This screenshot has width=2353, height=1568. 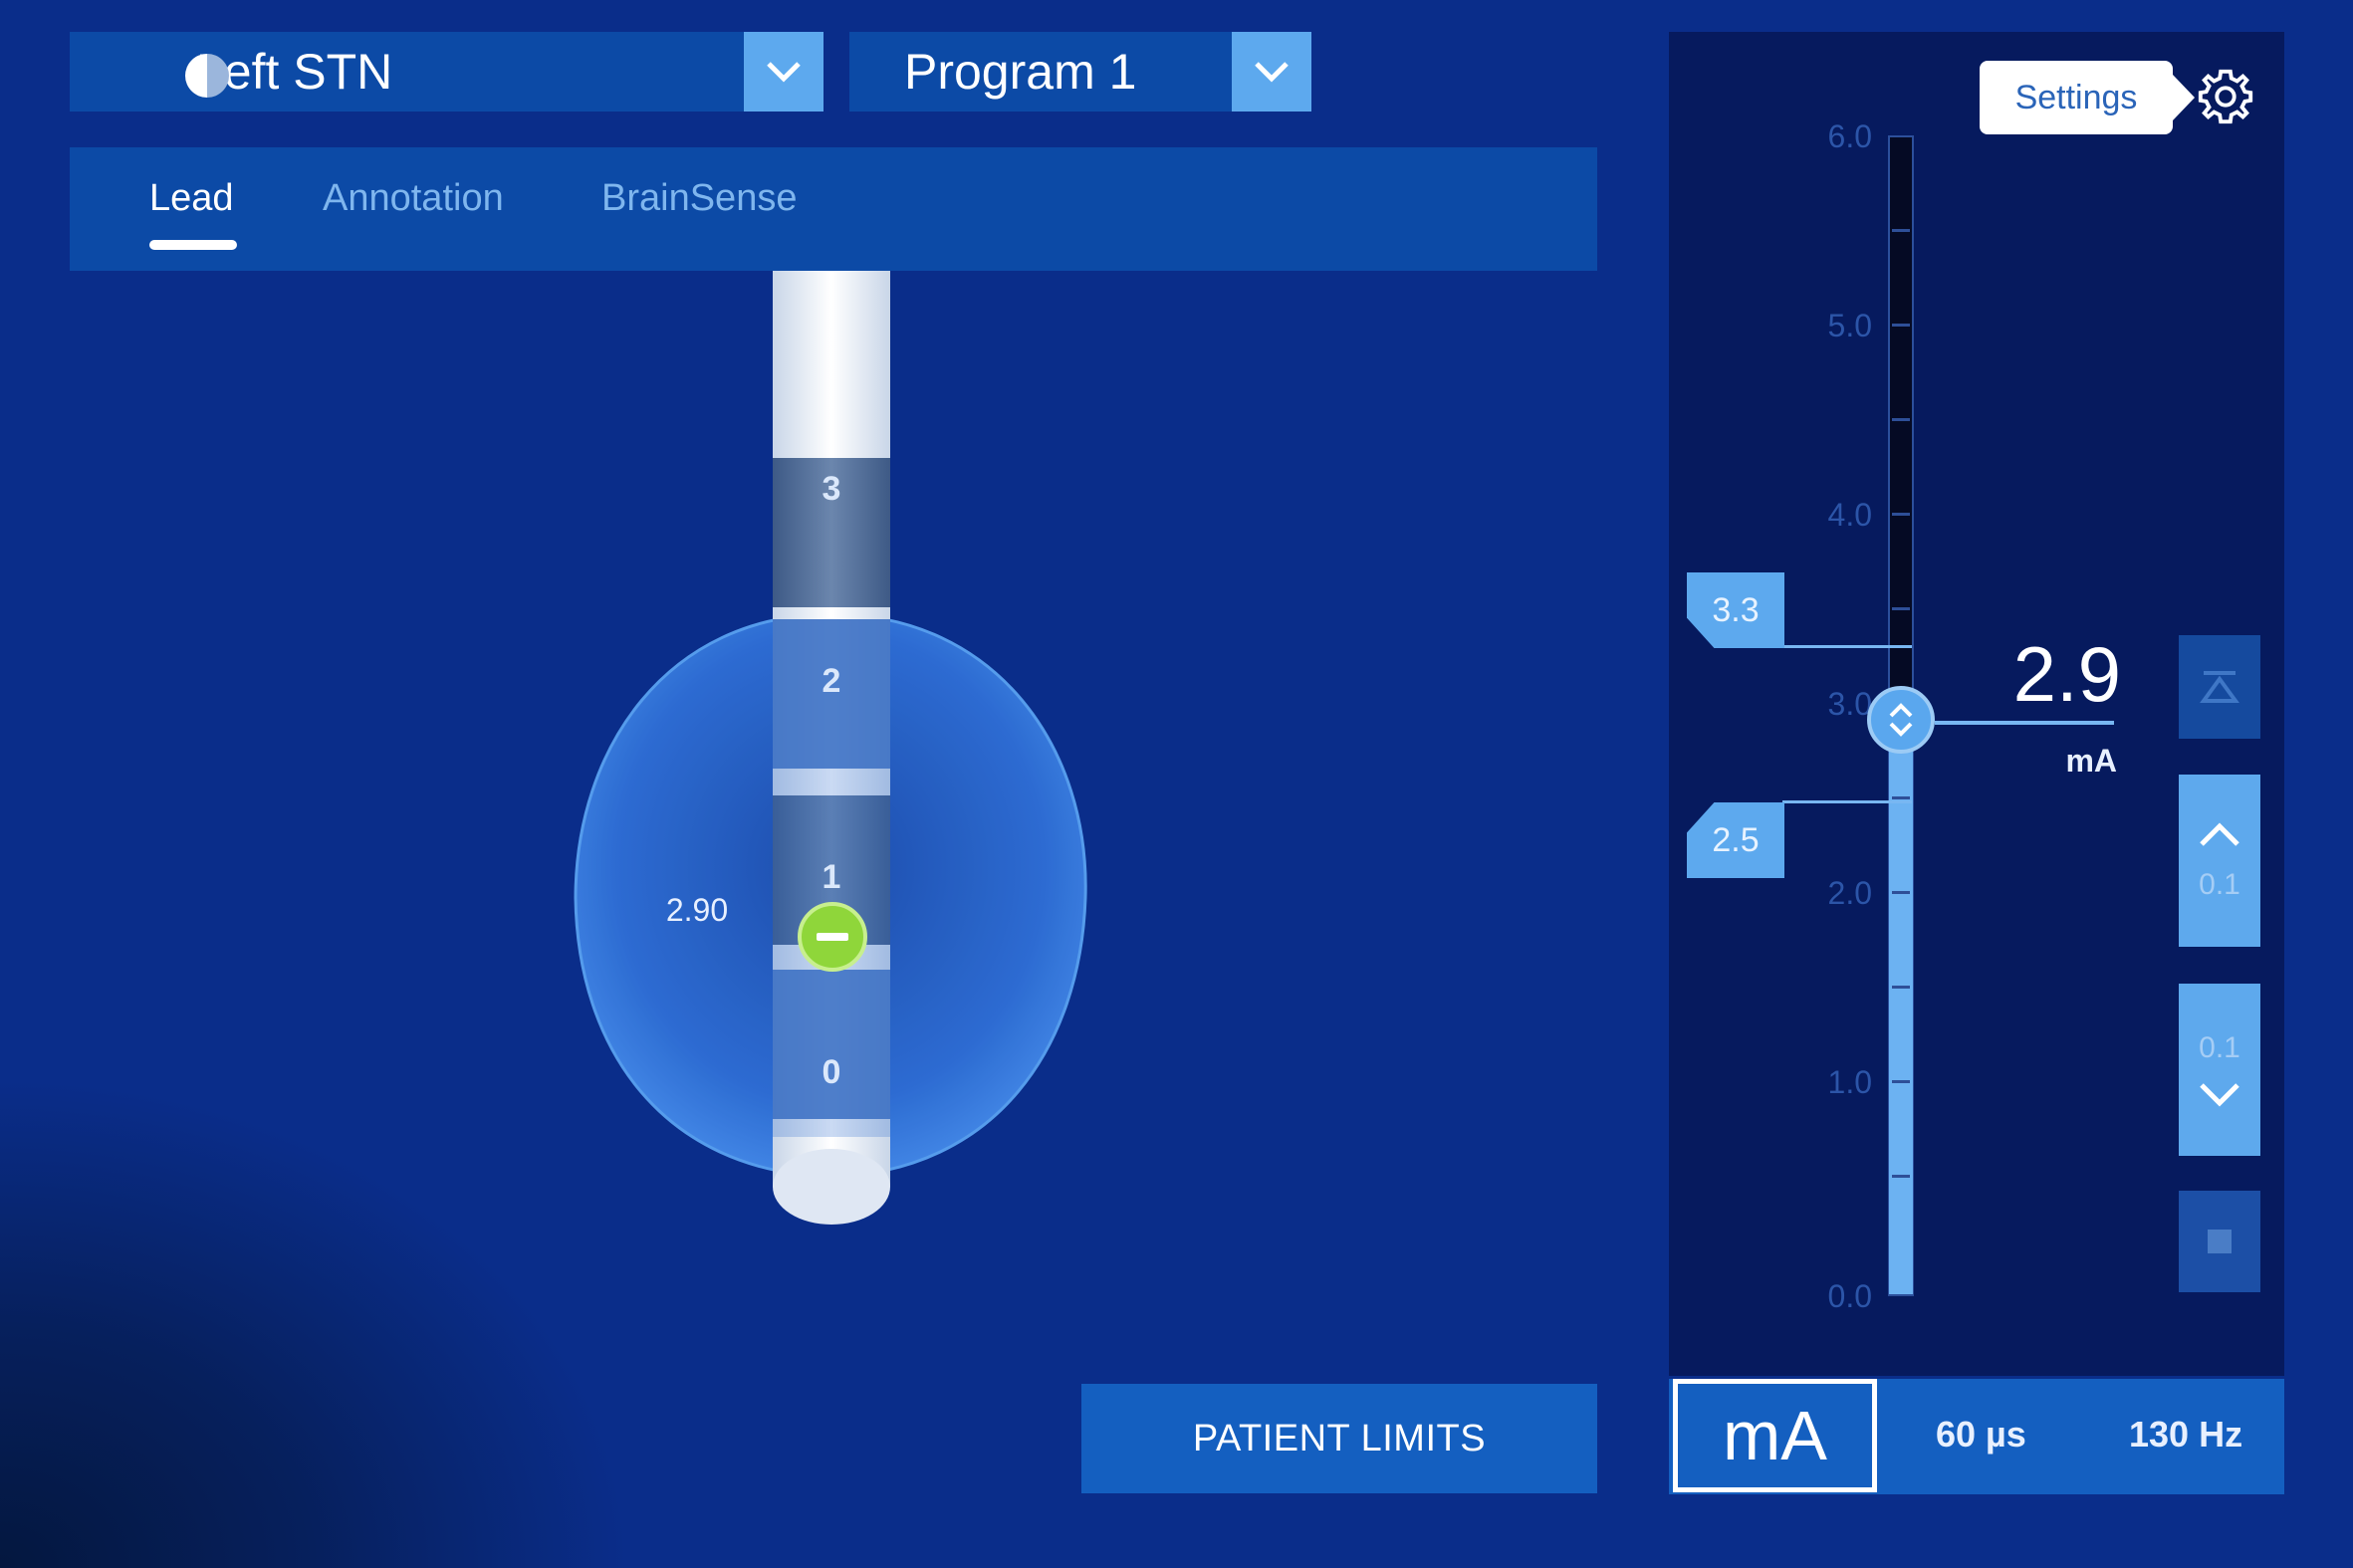 I want to click on jump-to-top-icon, so click(x=2219, y=687).